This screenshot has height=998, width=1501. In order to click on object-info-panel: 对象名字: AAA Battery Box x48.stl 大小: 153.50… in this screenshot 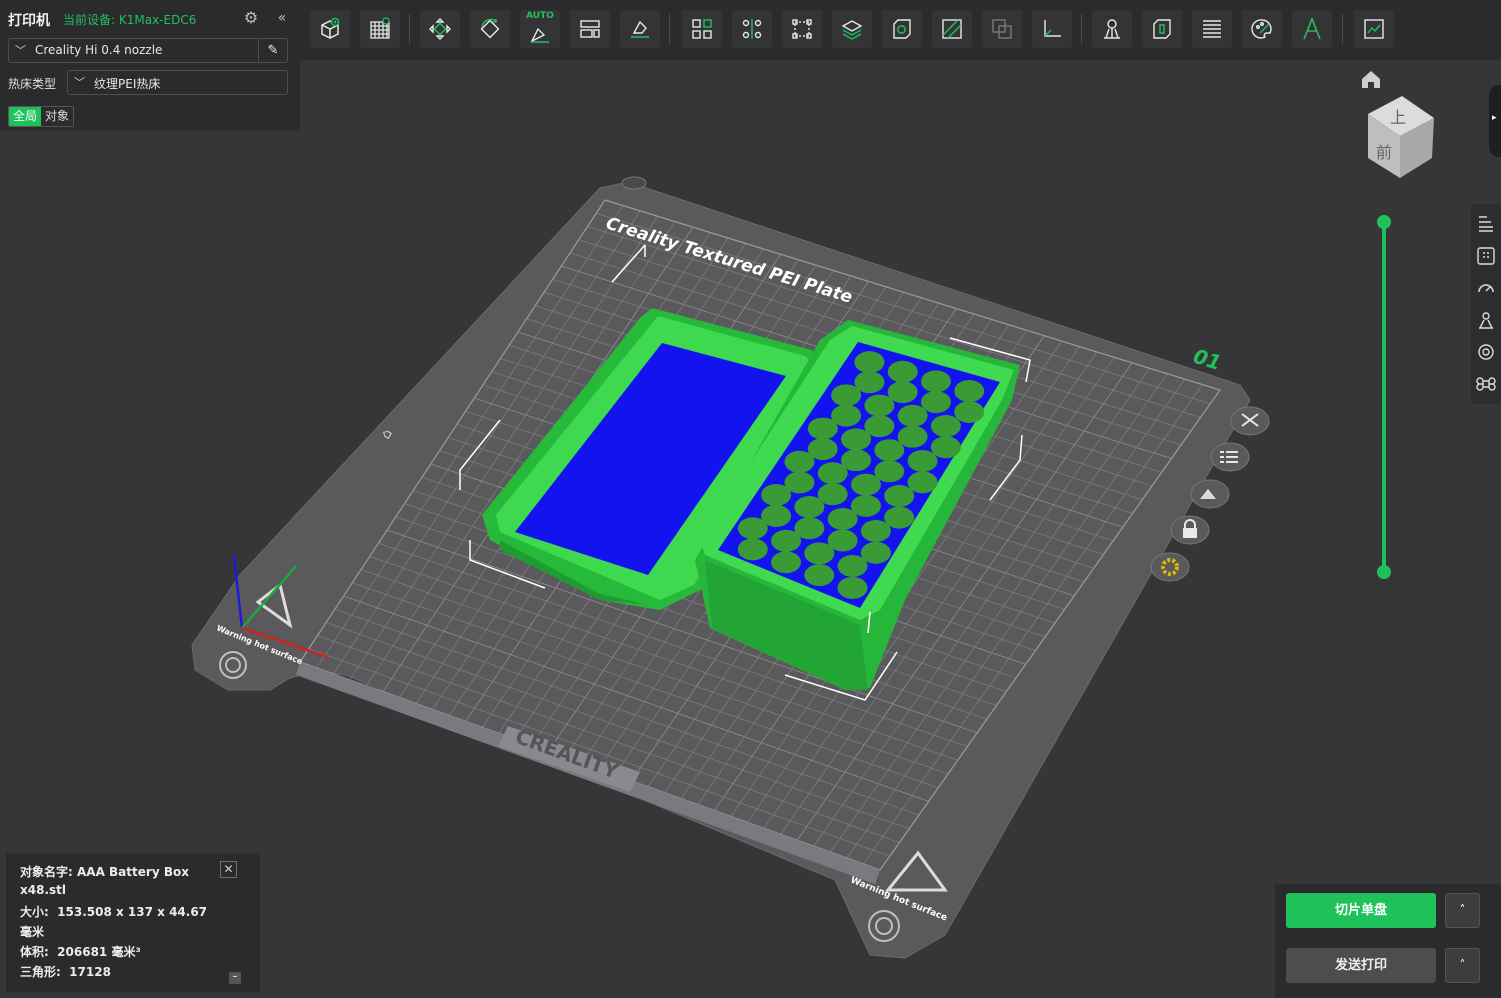, I will do `click(133, 922)`.